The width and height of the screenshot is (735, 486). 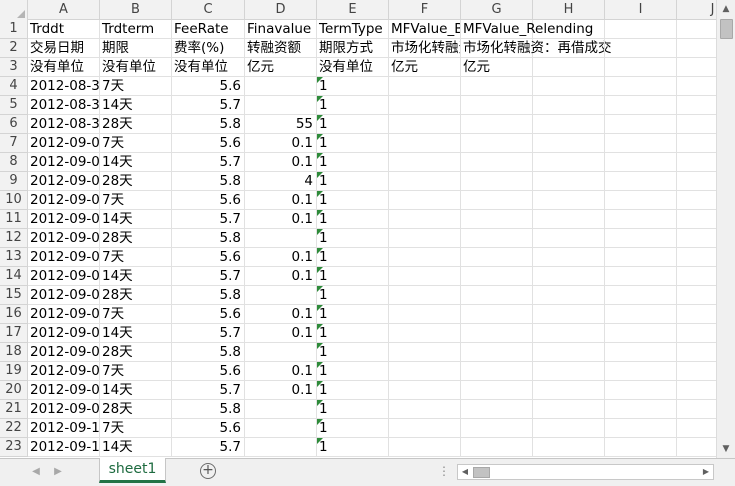 I want to click on cell-c18: 5.8, so click(x=208, y=352).